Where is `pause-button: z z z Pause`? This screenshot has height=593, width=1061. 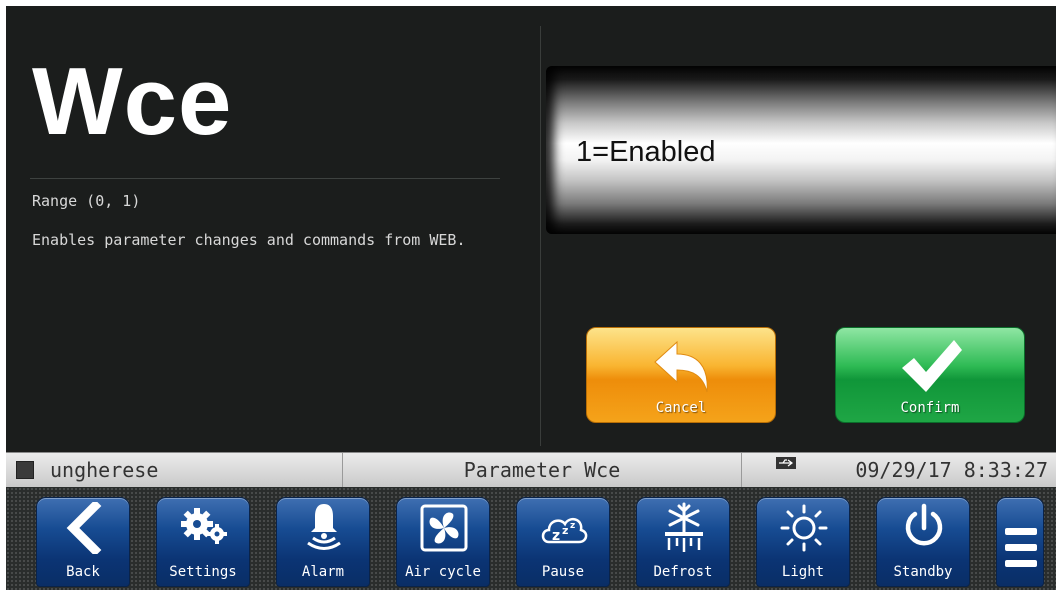 pause-button: z z z Pause is located at coordinates (563, 542).